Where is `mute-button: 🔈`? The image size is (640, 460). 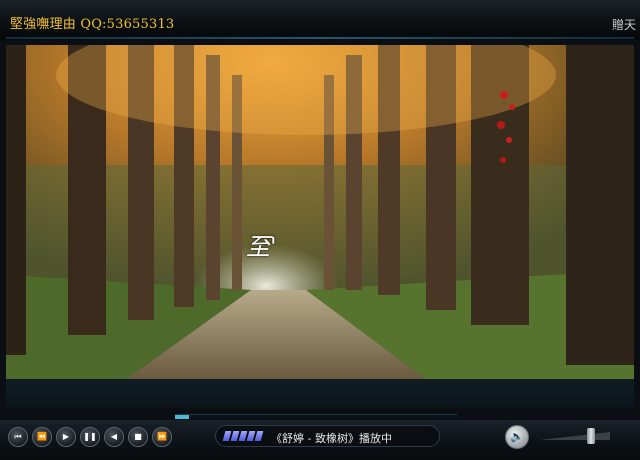 mute-button: 🔈 is located at coordinates (517, 437).